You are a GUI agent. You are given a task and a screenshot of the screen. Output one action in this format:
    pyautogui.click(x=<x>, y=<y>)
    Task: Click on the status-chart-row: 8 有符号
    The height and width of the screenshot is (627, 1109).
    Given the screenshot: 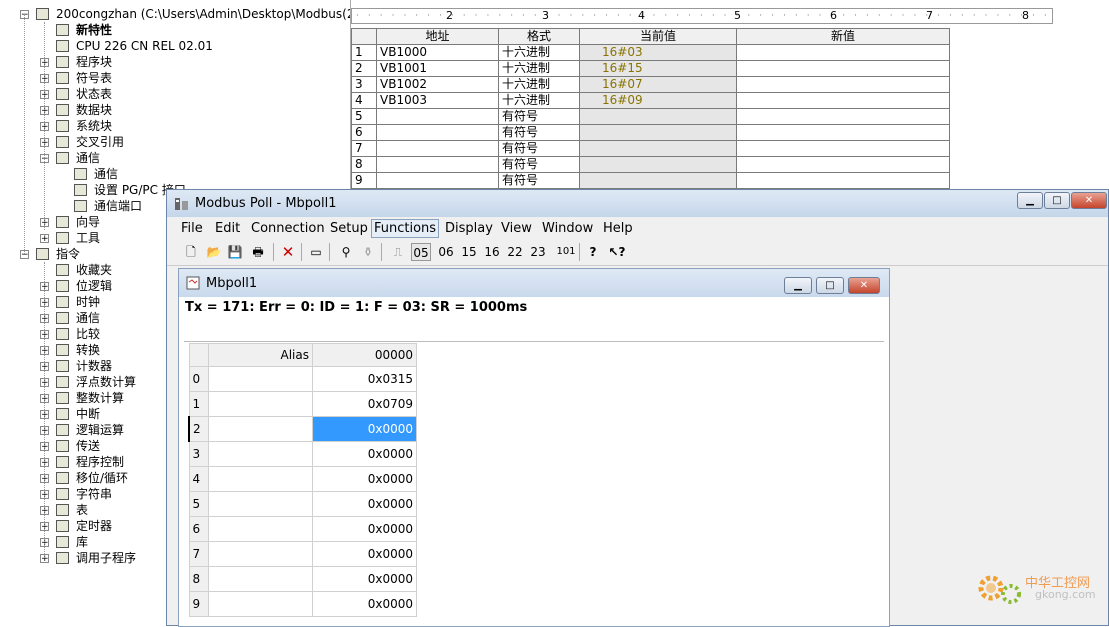 What is the action you would take?
    pyautogui.click(x=650, y=164)
    